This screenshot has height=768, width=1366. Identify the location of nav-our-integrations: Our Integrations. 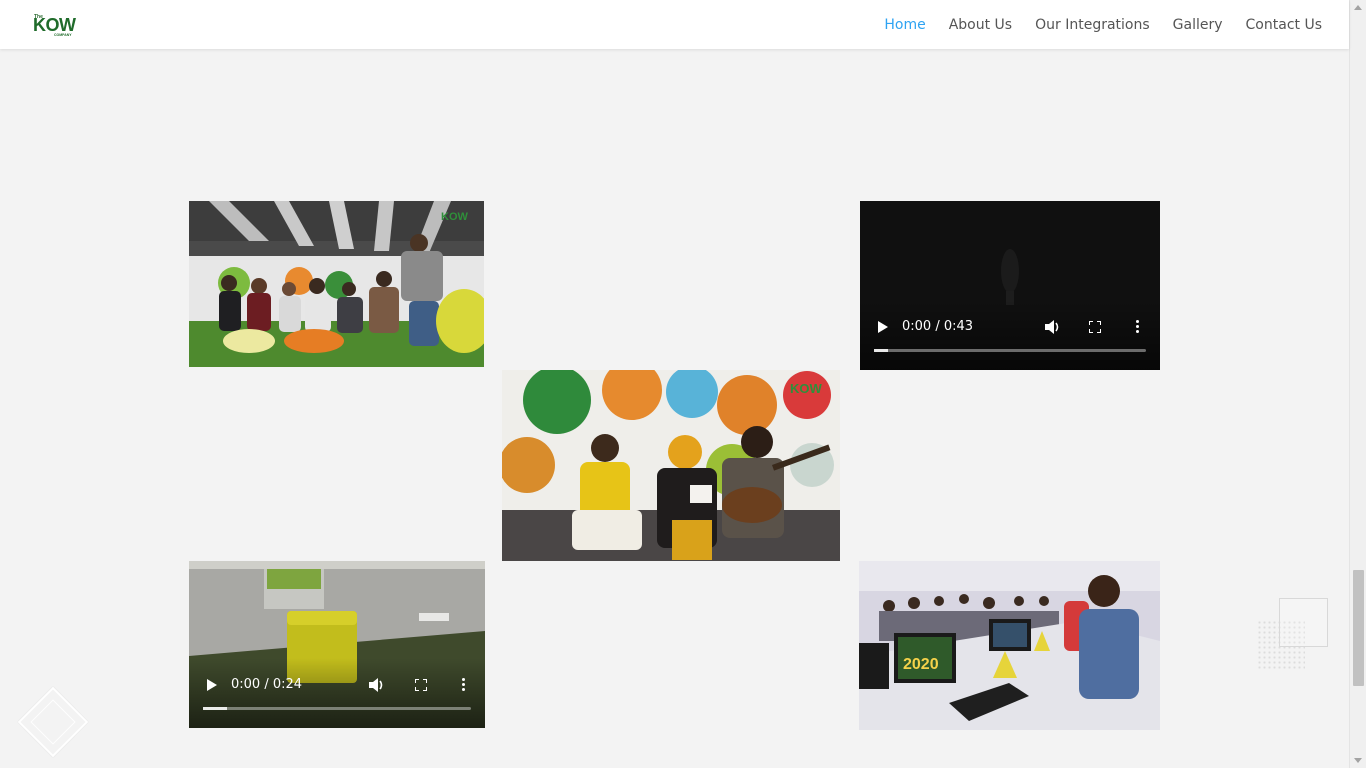
(1092, 25).